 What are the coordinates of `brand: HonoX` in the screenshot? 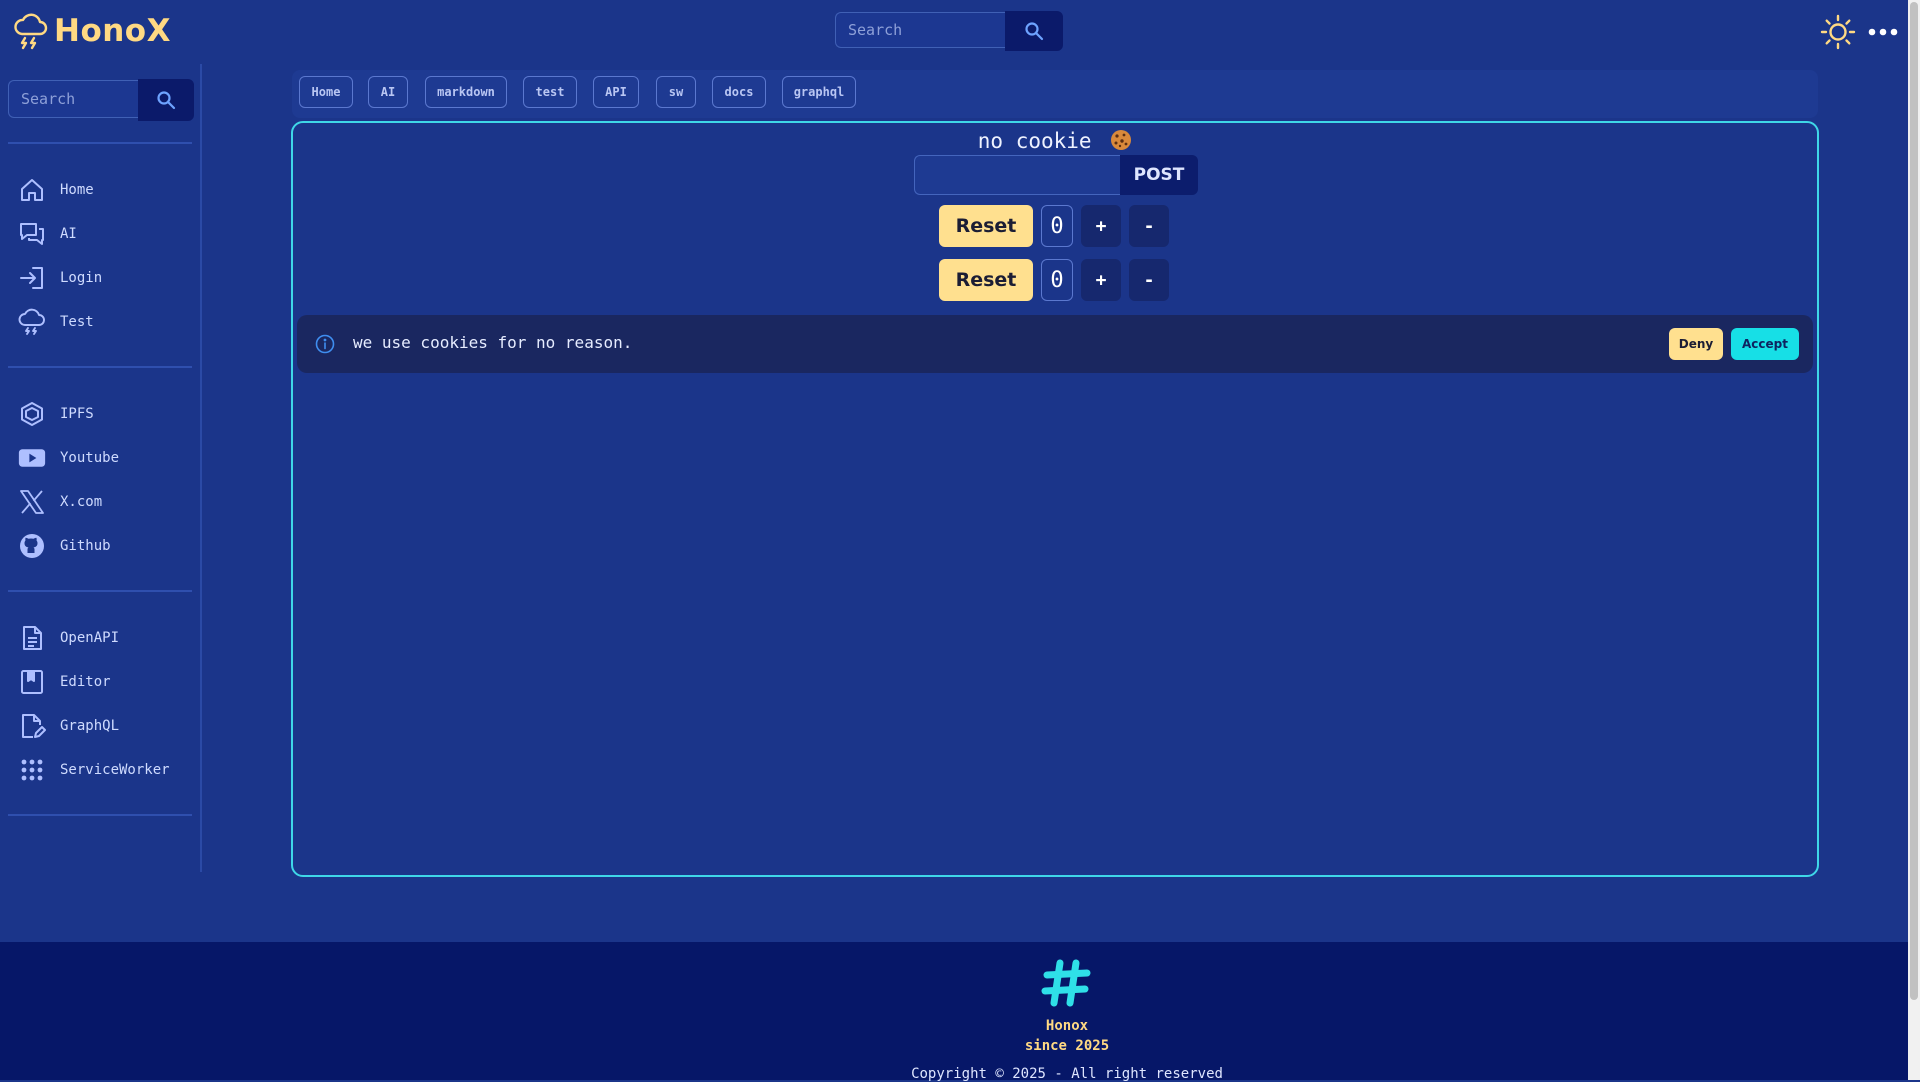 It's located at (92, 31).